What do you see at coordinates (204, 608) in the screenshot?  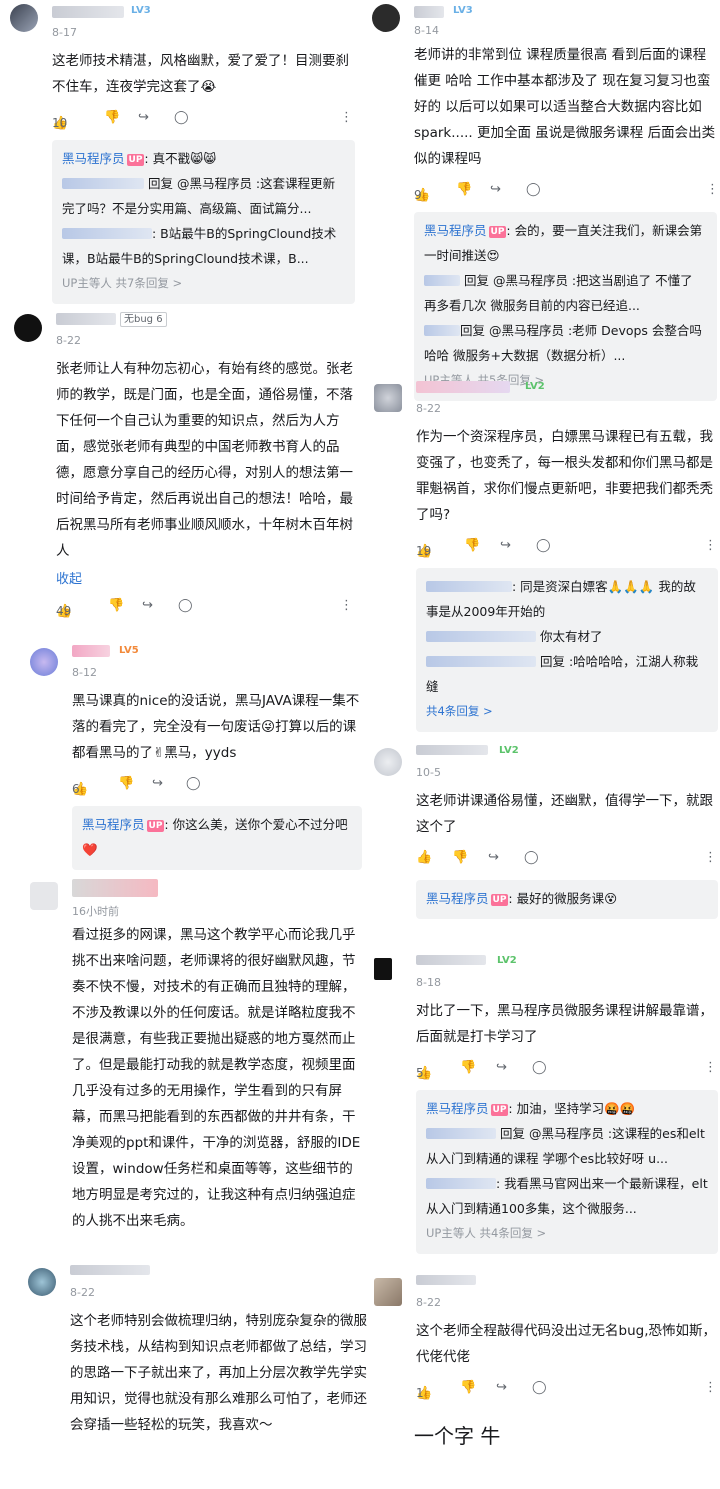 I see `comment-actions: 👍 49 👎 ↪ ◯ ⋮` at bounding box center [204, 608].